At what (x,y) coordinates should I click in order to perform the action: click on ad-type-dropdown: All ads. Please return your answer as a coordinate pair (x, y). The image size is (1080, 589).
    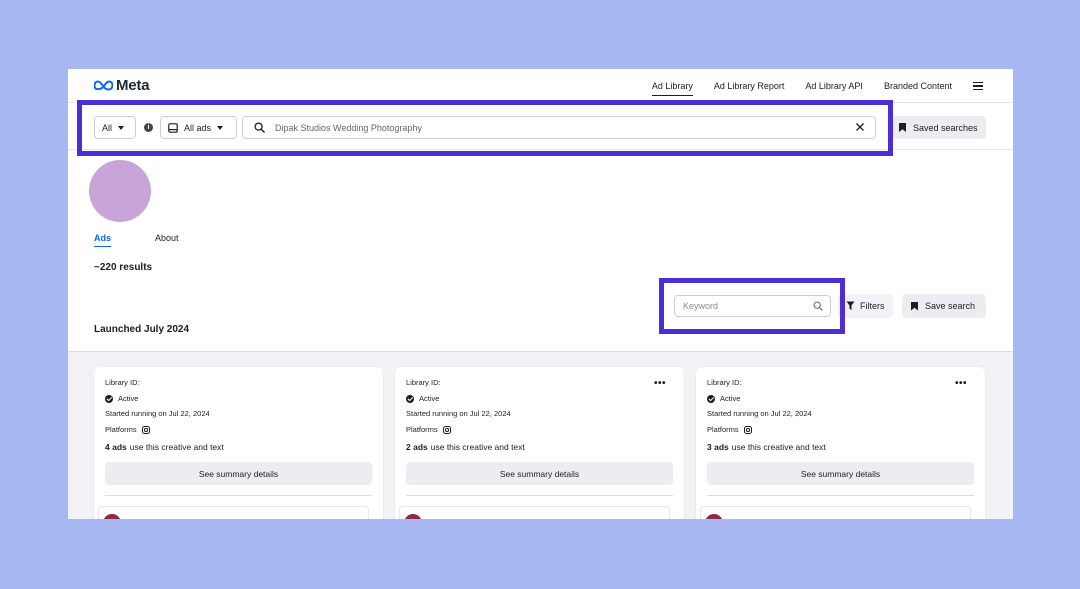
    Looking at the image, I should click on (198, 127).